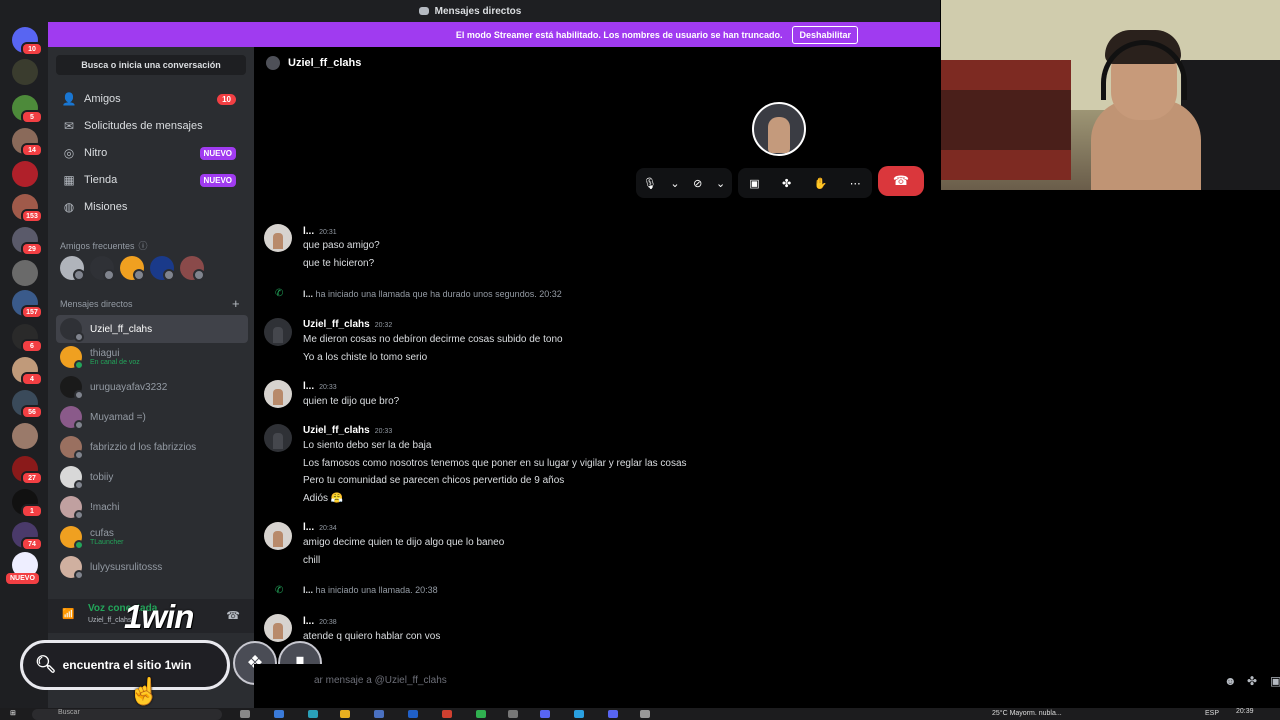 Image resolution: width=1280 pixels, height=720 pixels. What do you see at coordinates (13, 713) in the screenshot?
I see `windows-start-icon: ⊞` at bounding box center [13, 713].